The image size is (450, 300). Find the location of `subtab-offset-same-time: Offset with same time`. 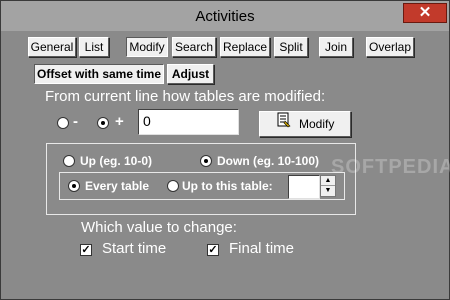

subtab-offset-same-time: Offset with same time is located at coordinates (99, 74).